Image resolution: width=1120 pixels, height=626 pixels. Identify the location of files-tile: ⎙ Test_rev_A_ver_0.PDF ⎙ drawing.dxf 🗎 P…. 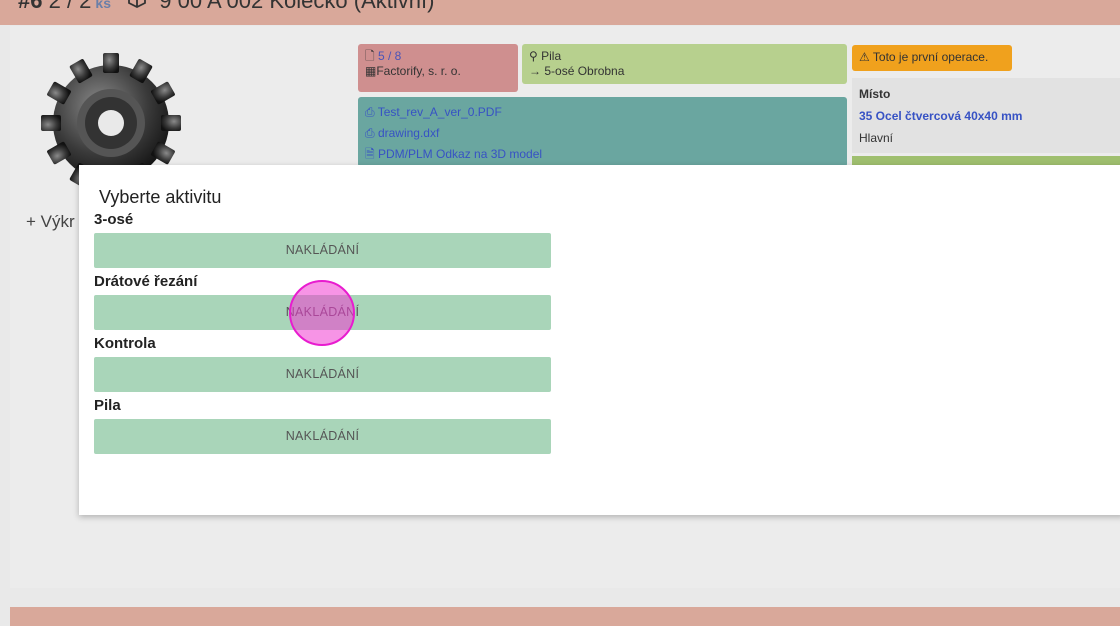
(602, 132).